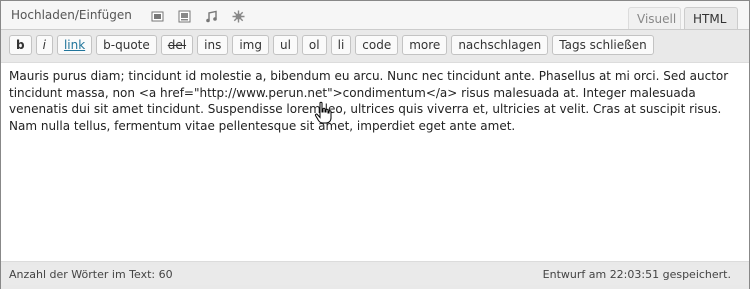  I want to click on video-icon, so click(184, 15).